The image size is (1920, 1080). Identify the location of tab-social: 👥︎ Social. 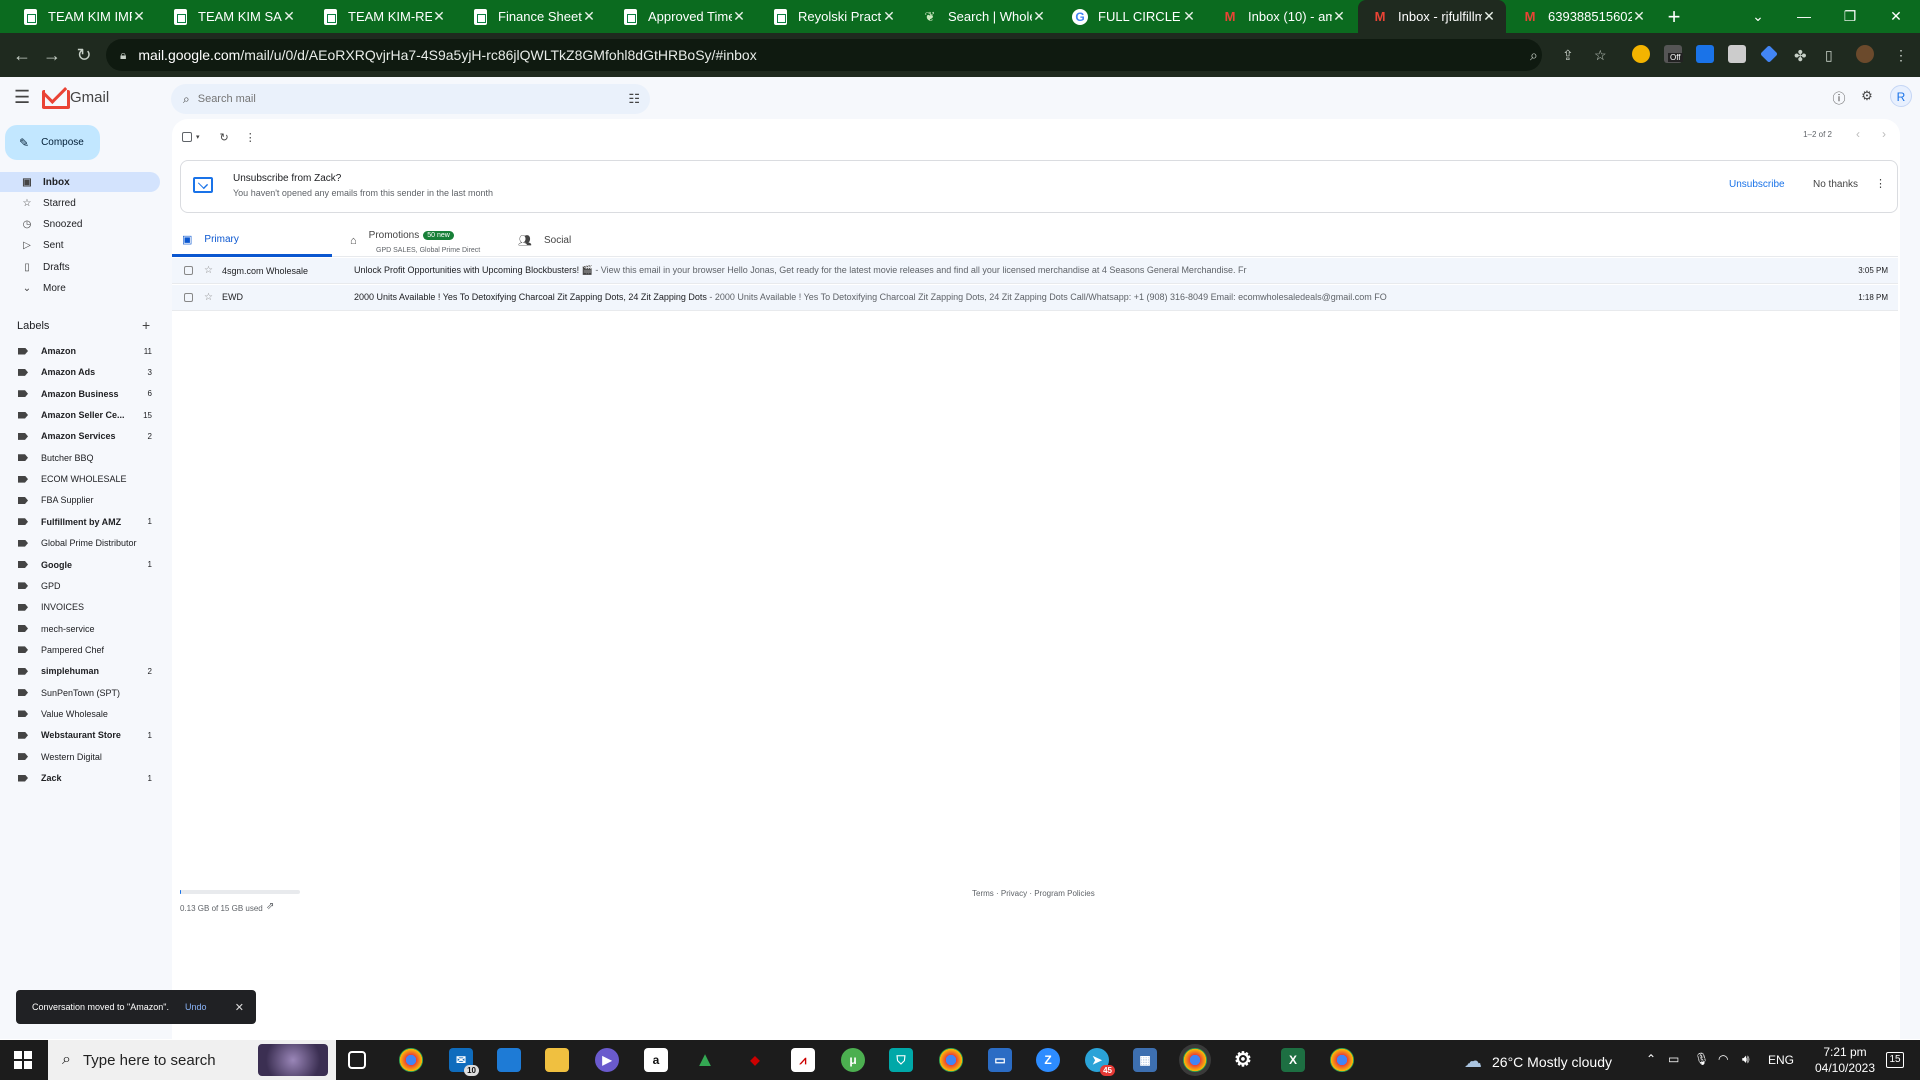
(598, 240).